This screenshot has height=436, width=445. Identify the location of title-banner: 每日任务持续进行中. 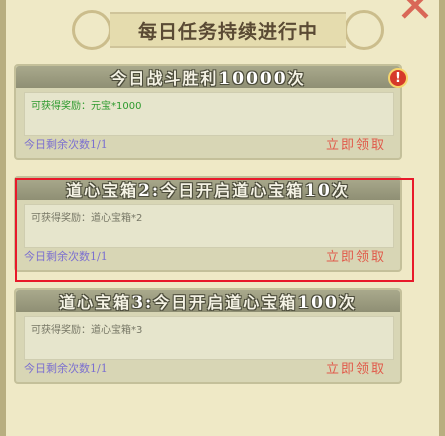
(228, 30).